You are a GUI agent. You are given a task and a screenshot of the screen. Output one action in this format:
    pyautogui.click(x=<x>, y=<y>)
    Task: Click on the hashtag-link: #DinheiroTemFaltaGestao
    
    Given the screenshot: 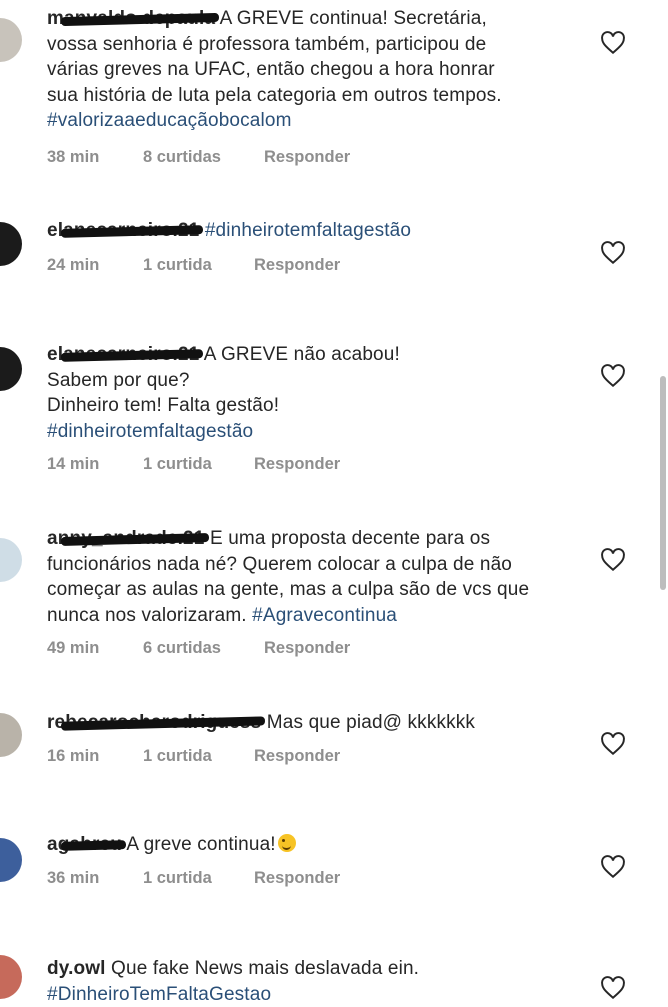 What is the action you would take?
    pyautogui.click(x=159, y=994)
    